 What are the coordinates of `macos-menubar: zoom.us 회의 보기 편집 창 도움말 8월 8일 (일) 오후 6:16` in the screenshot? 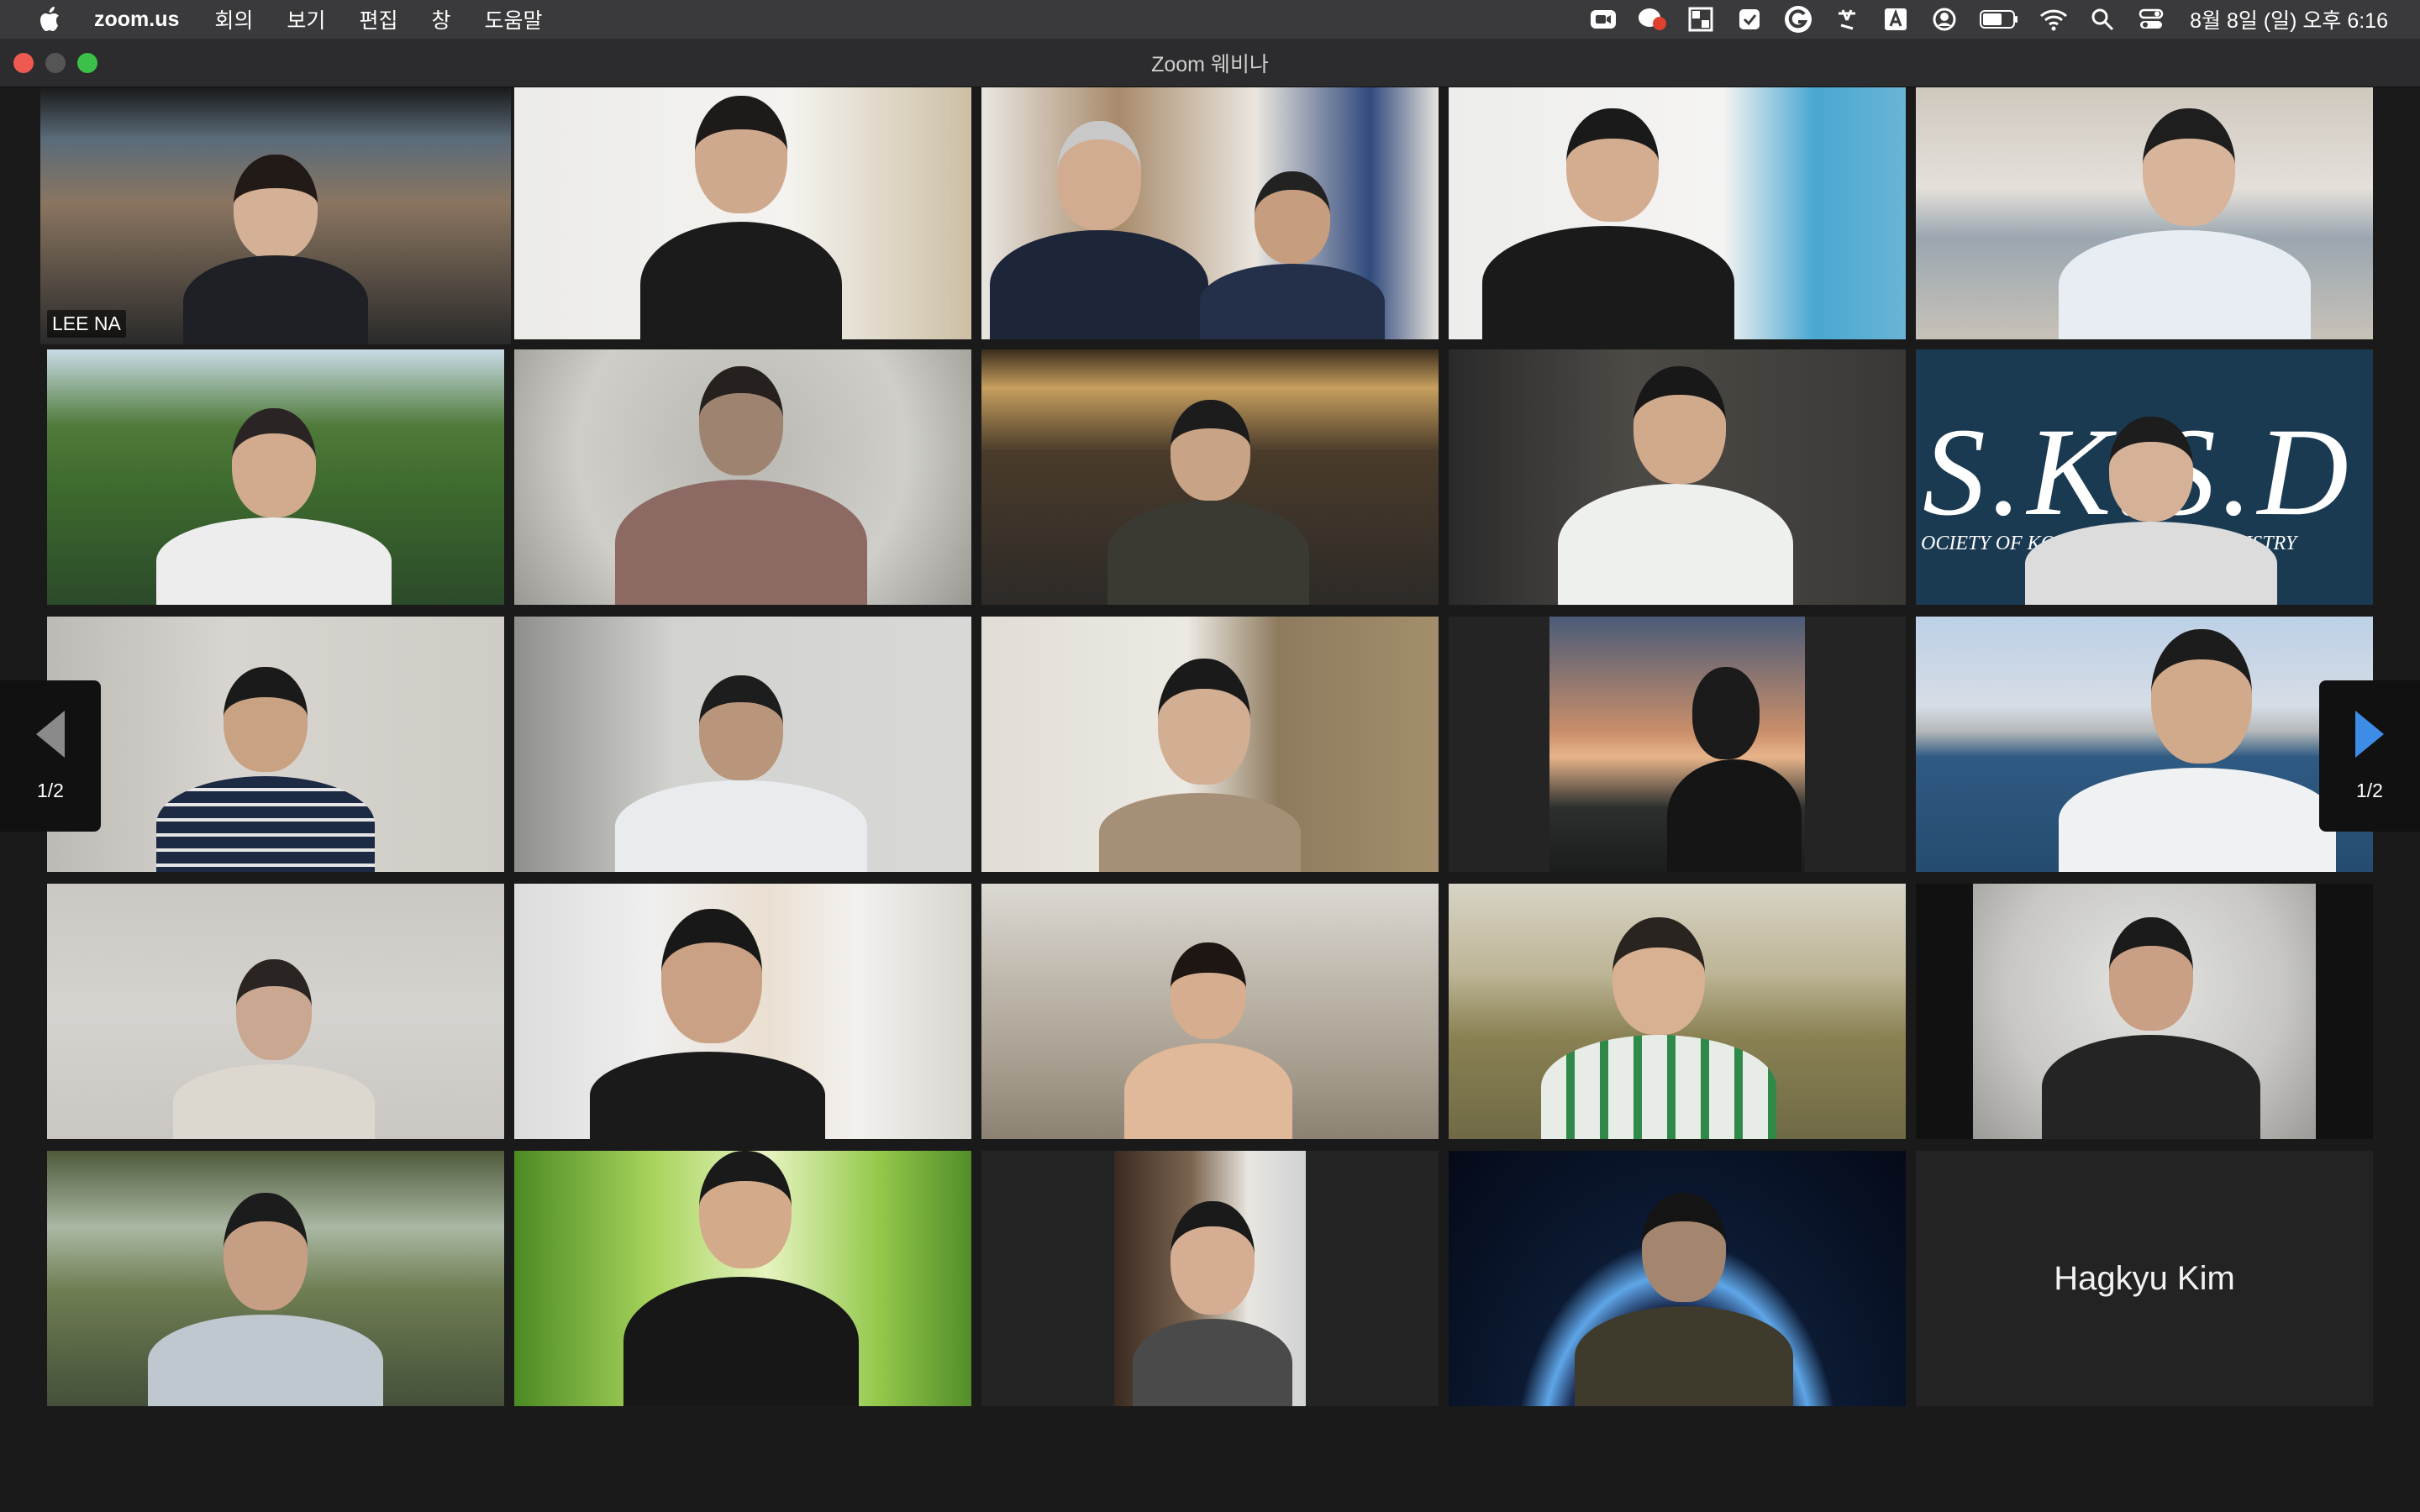 It's located at (1210, 19).